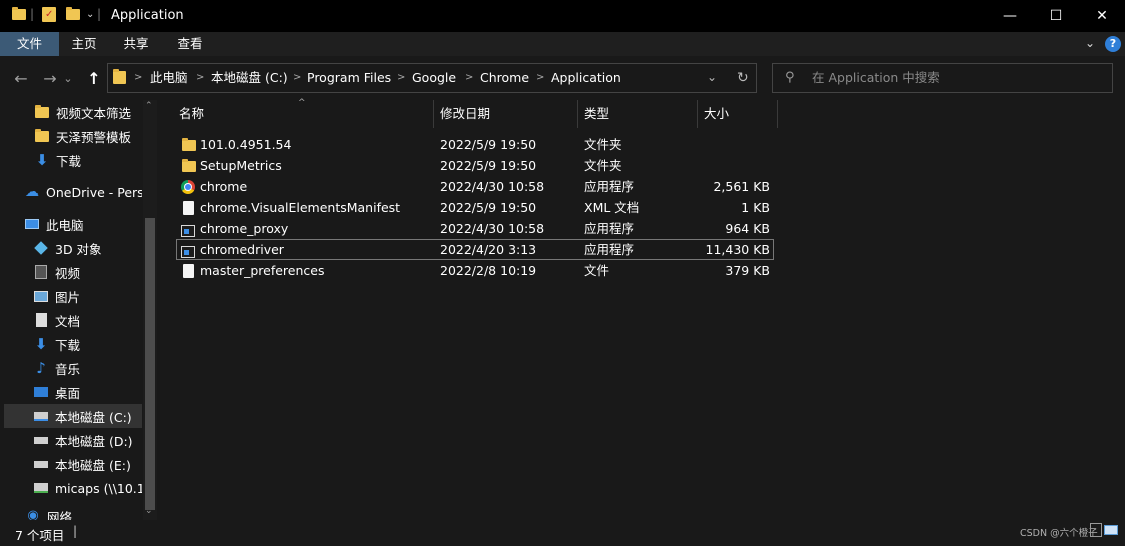  I want to click on videos-icon, so click(41, 272).